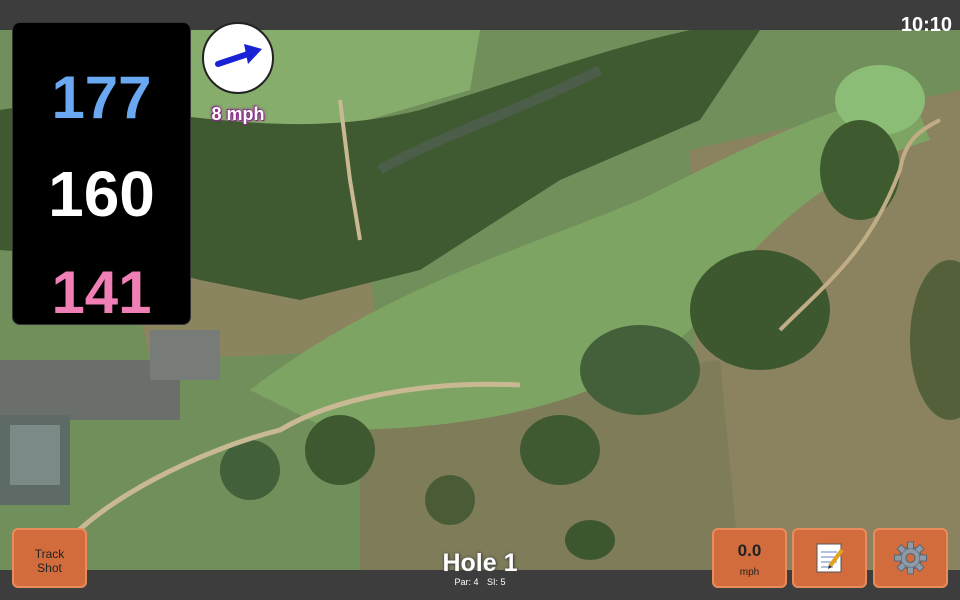 Image resolution: width=960 pixels, height=600 pixels. I want to click on notepad-icon, so click(830, 558).